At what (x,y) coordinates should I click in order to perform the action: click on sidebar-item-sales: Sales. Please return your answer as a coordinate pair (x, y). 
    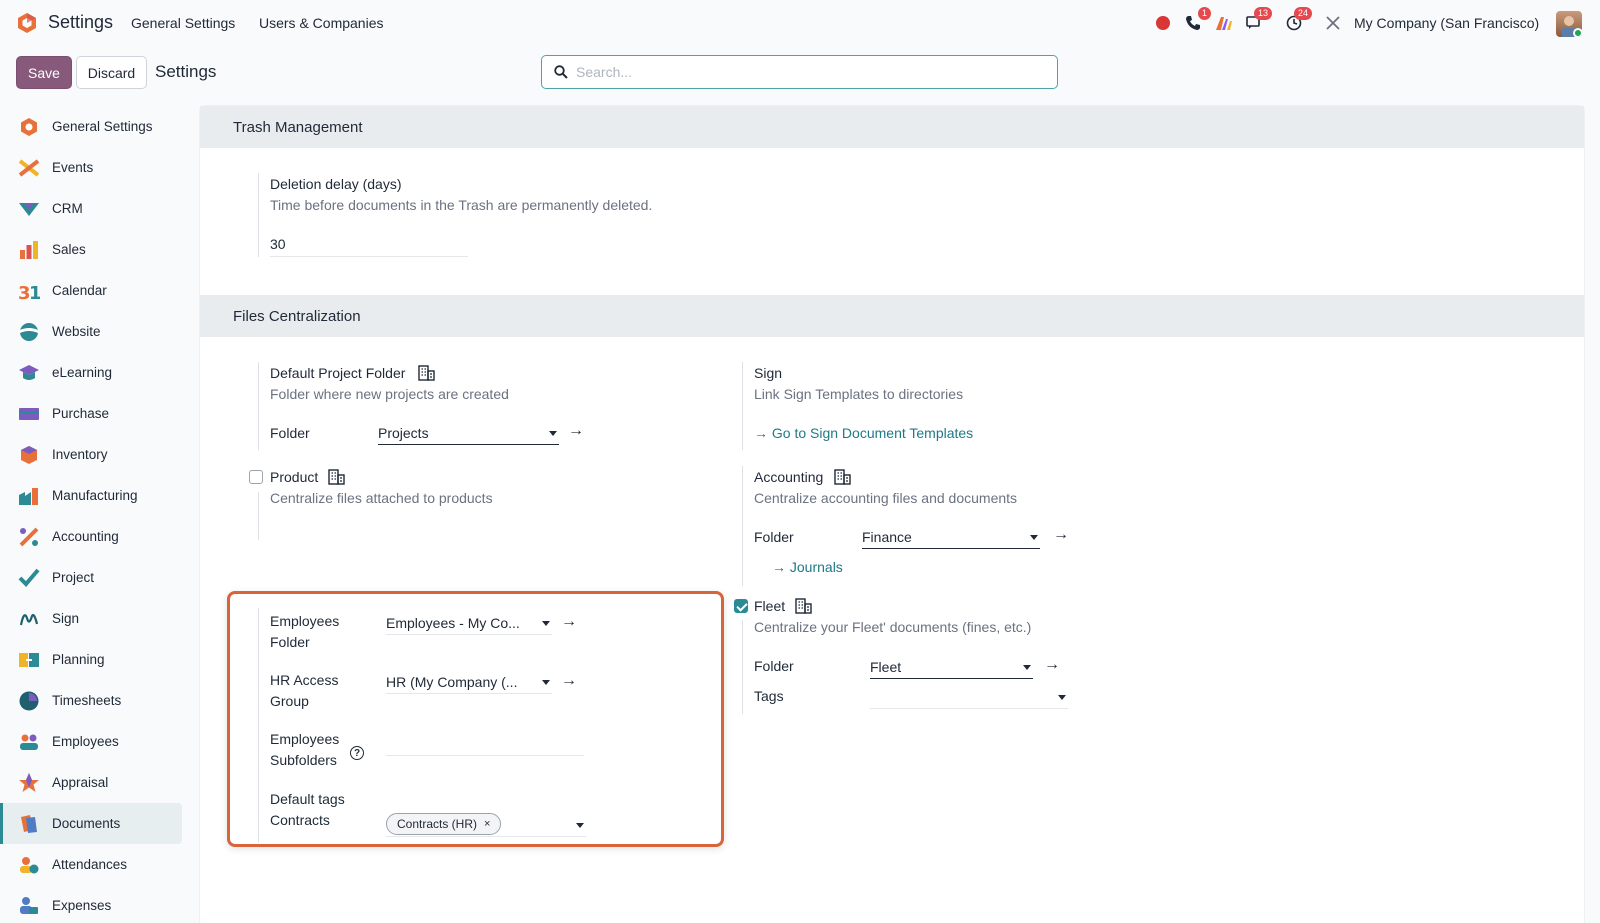
    Looking at the image, I should click on (95, 249).